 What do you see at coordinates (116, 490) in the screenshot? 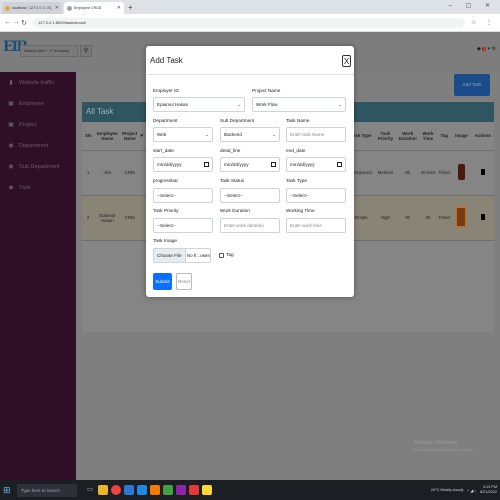
I see `chrome-icon` at bounding box center [116, 490].